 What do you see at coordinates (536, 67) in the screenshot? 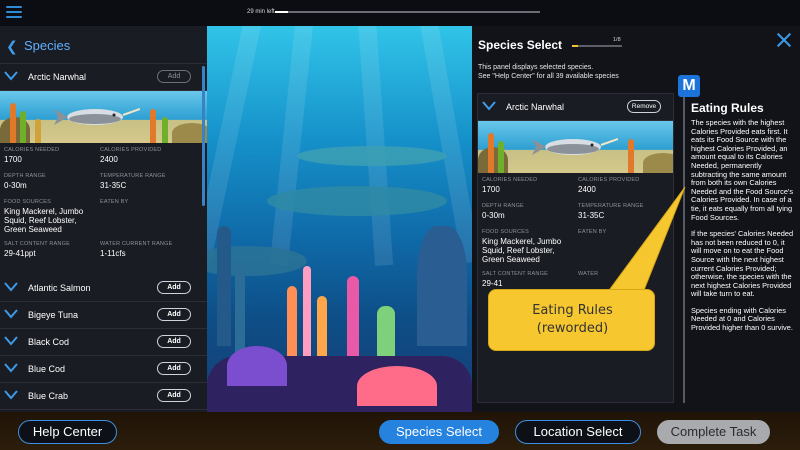
I see `panel-description-line: This panel displays selected species.` at bounding box center [536, 67].